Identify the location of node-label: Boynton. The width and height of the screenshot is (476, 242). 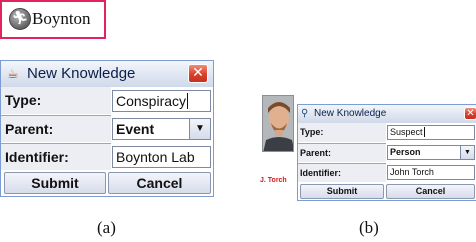
(61, 18).